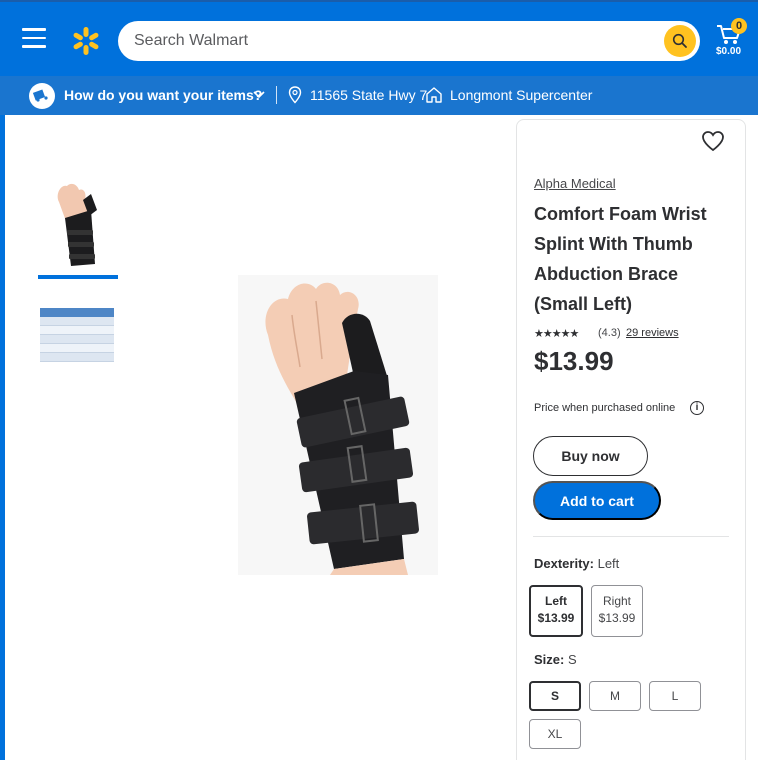 The image size is (758, 760). What do you see at coordinates (739, 26) in the screenshot?
I see `cart-count-badge: 0` at bounding box center [739, 26].